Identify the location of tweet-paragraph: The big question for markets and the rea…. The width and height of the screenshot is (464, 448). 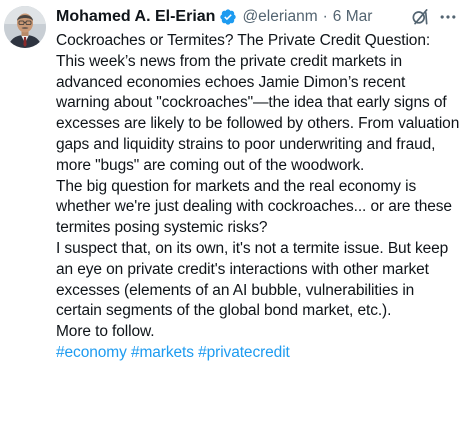
(254, 207).